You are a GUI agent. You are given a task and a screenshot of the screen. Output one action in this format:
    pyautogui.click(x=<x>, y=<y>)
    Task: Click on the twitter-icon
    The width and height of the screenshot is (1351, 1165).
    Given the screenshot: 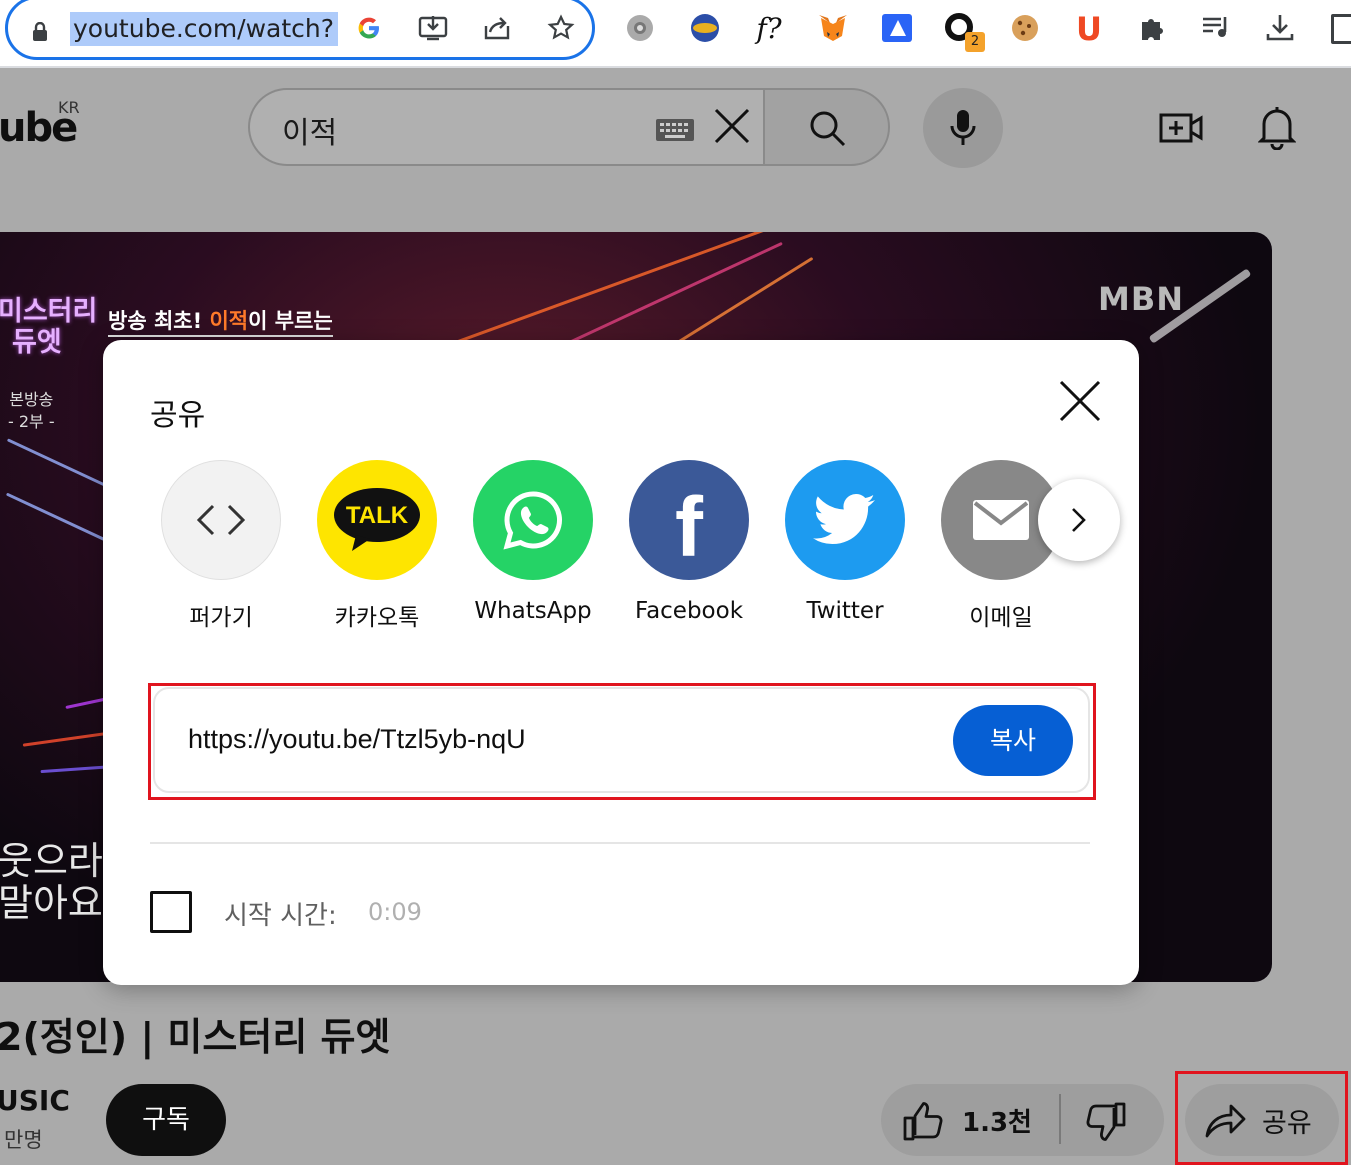 What is the action you would take?
    pyautogui.click(x=844, y=518)
    